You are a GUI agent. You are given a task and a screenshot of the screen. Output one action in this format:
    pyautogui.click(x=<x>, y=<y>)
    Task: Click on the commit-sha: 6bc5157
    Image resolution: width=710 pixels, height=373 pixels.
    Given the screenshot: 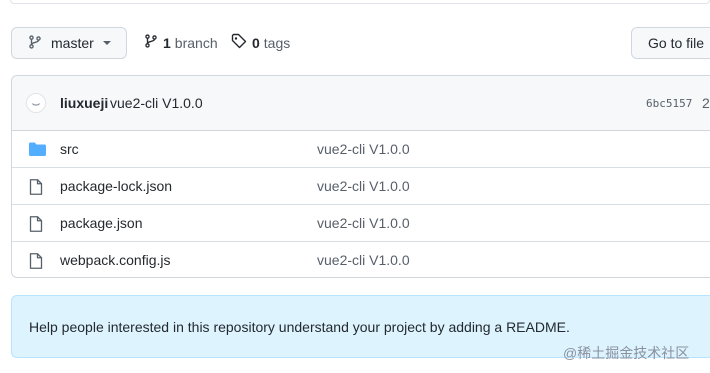 What is the action you would take?
    pyautogui.click(x=669, y=103)
    